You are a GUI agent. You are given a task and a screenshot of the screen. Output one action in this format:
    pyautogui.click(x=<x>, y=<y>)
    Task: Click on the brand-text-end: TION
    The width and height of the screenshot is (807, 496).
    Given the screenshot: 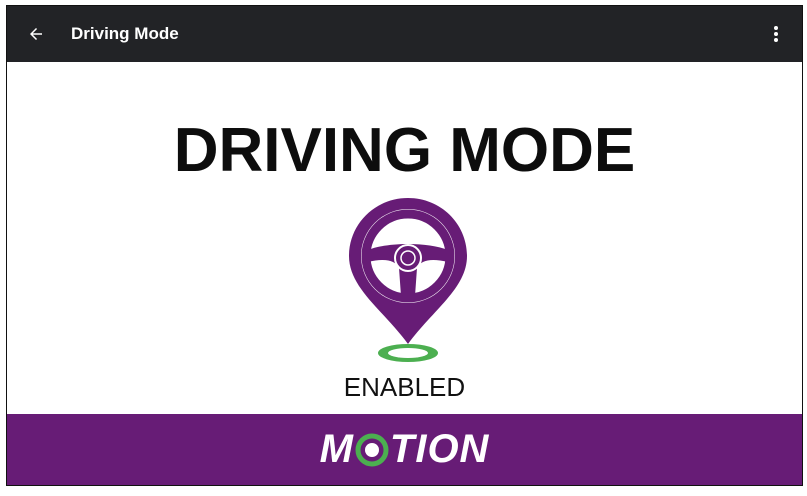 What is the action you would take?
    pyautogui.click(x=439, y=449)
    